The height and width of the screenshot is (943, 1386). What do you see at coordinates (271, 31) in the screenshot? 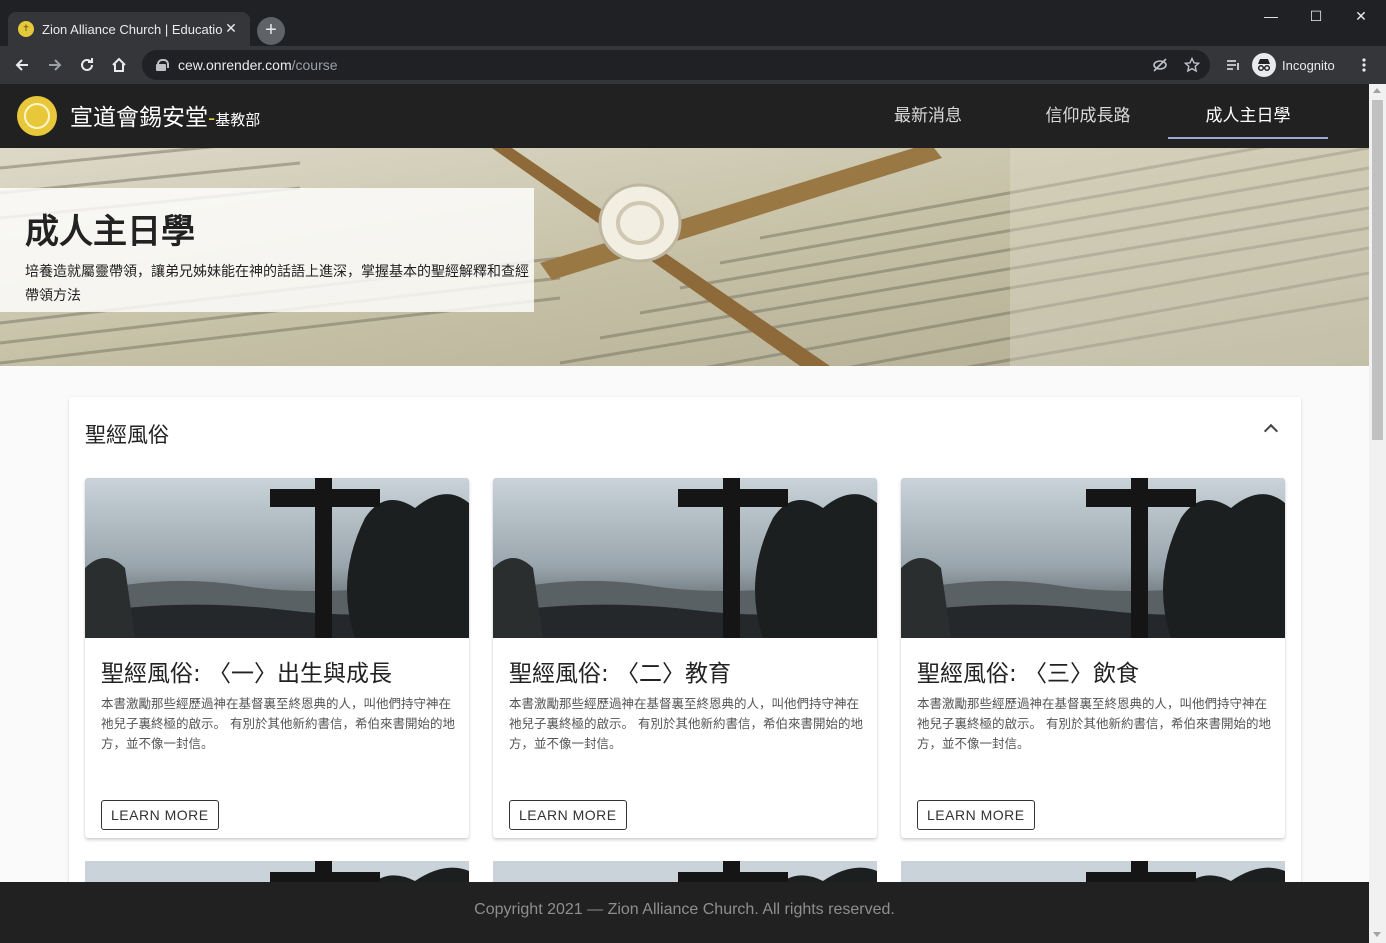
I see `new-tab-button: +` at bounding box center [271, 31].